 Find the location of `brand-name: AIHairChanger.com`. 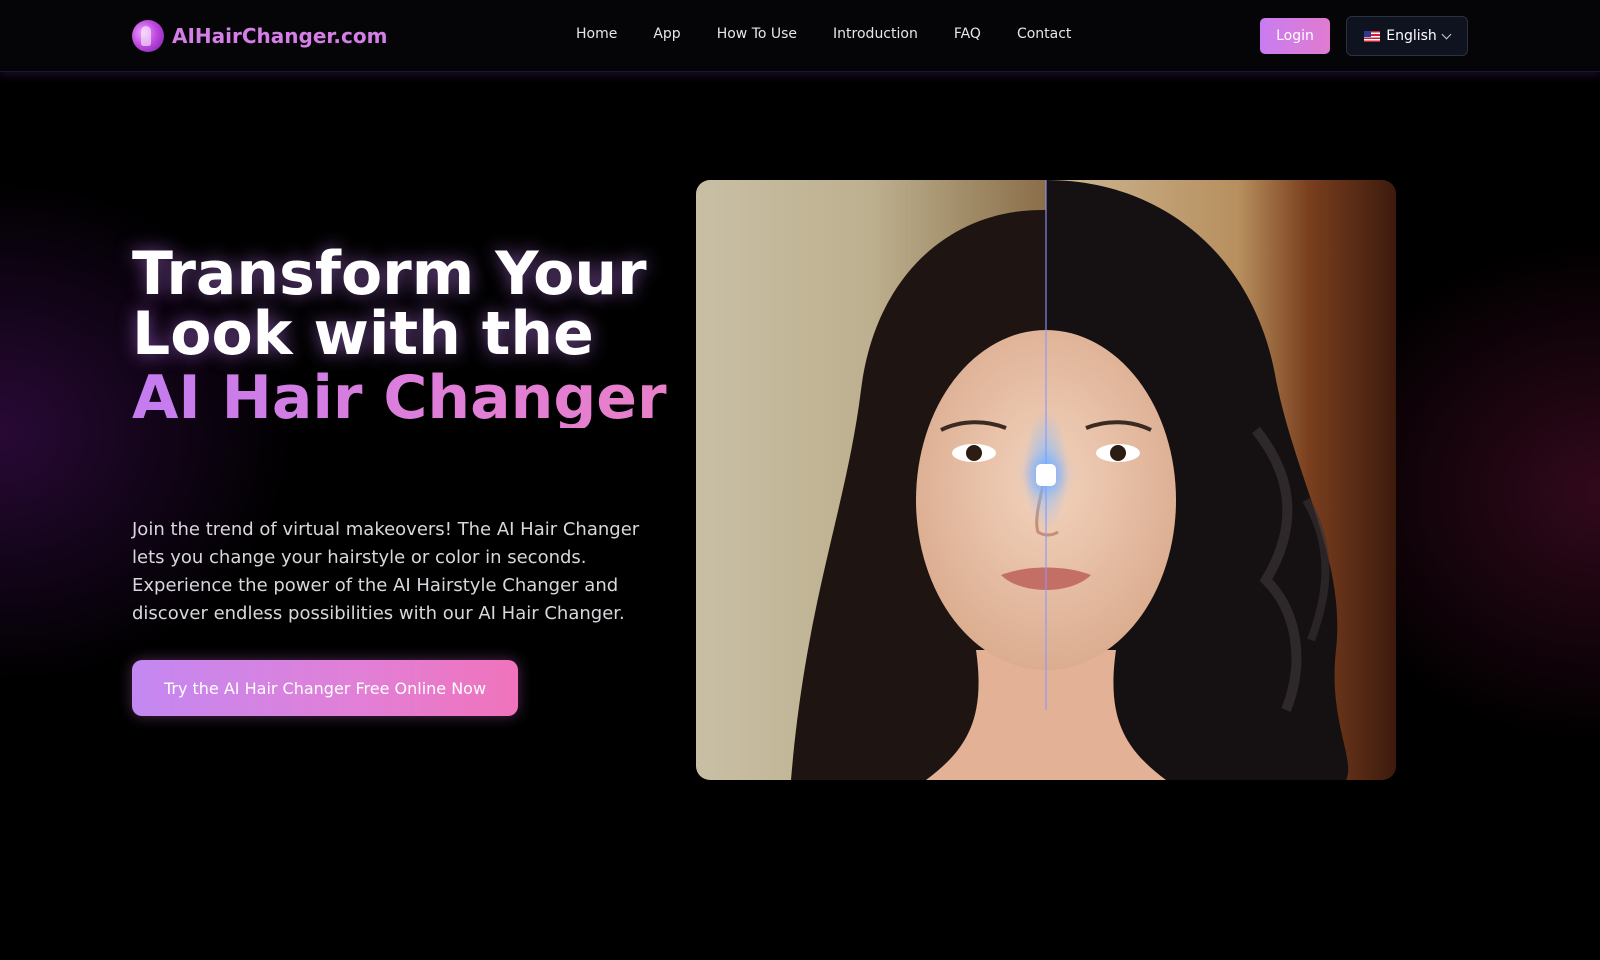

brand-name: AIHairChanger.com is located at coordinates (280, 36).